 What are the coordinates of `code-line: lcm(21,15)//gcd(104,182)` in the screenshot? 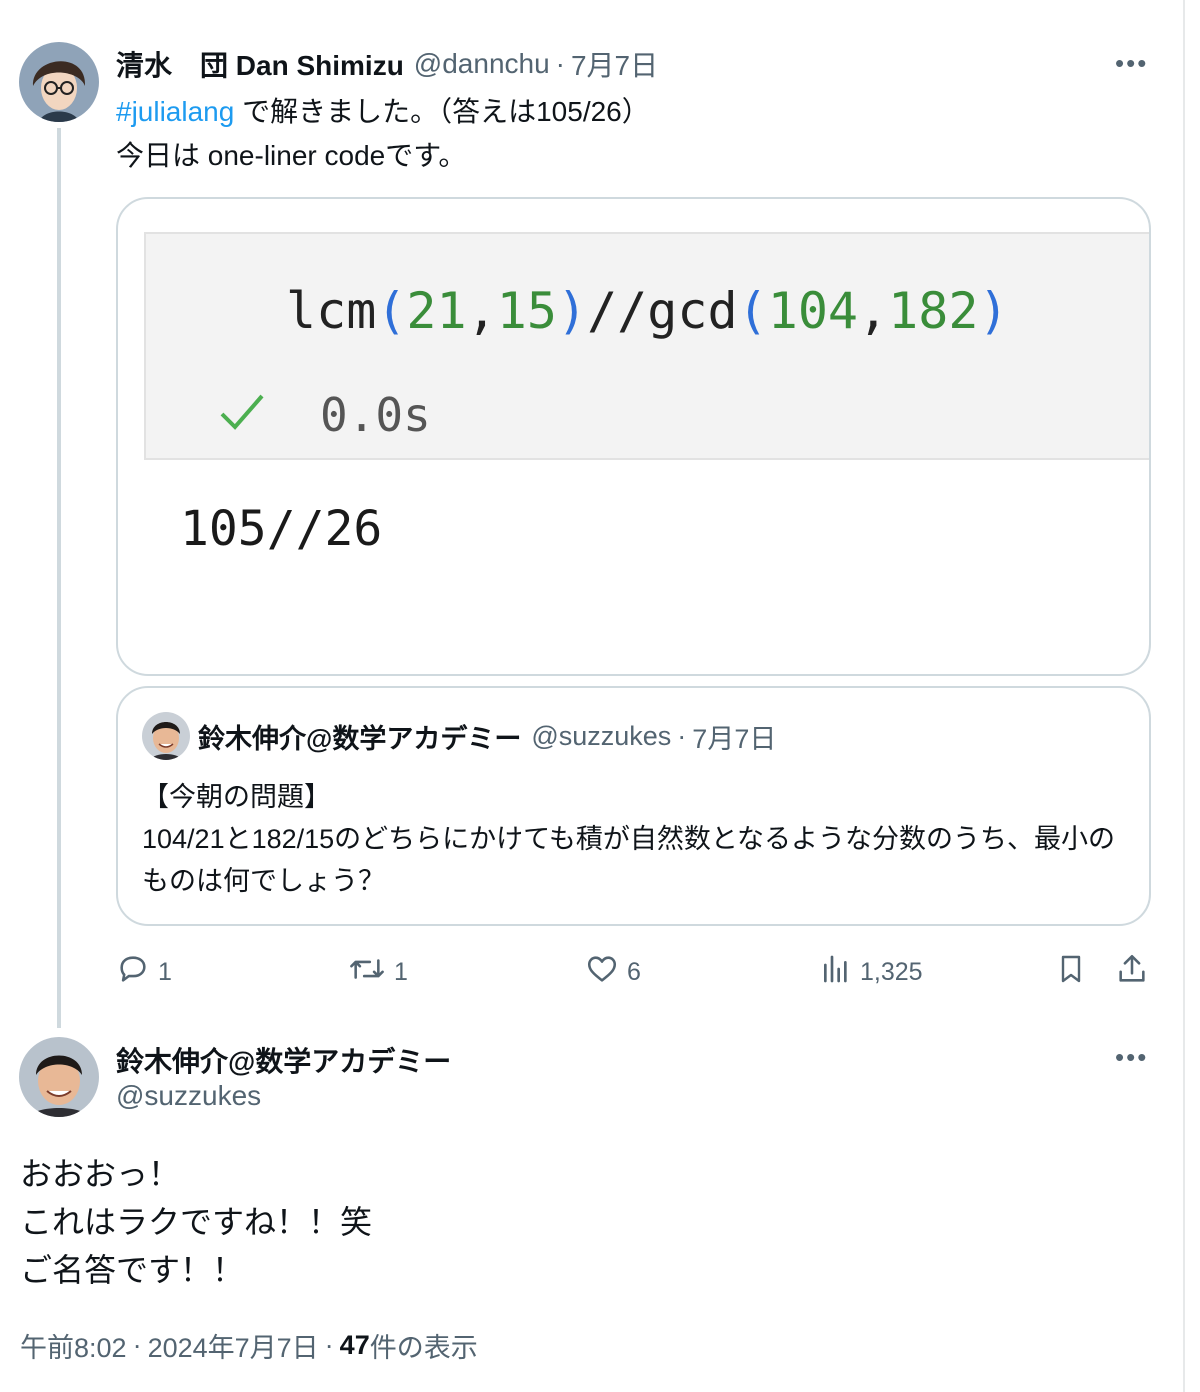 It's located at (647, 311).